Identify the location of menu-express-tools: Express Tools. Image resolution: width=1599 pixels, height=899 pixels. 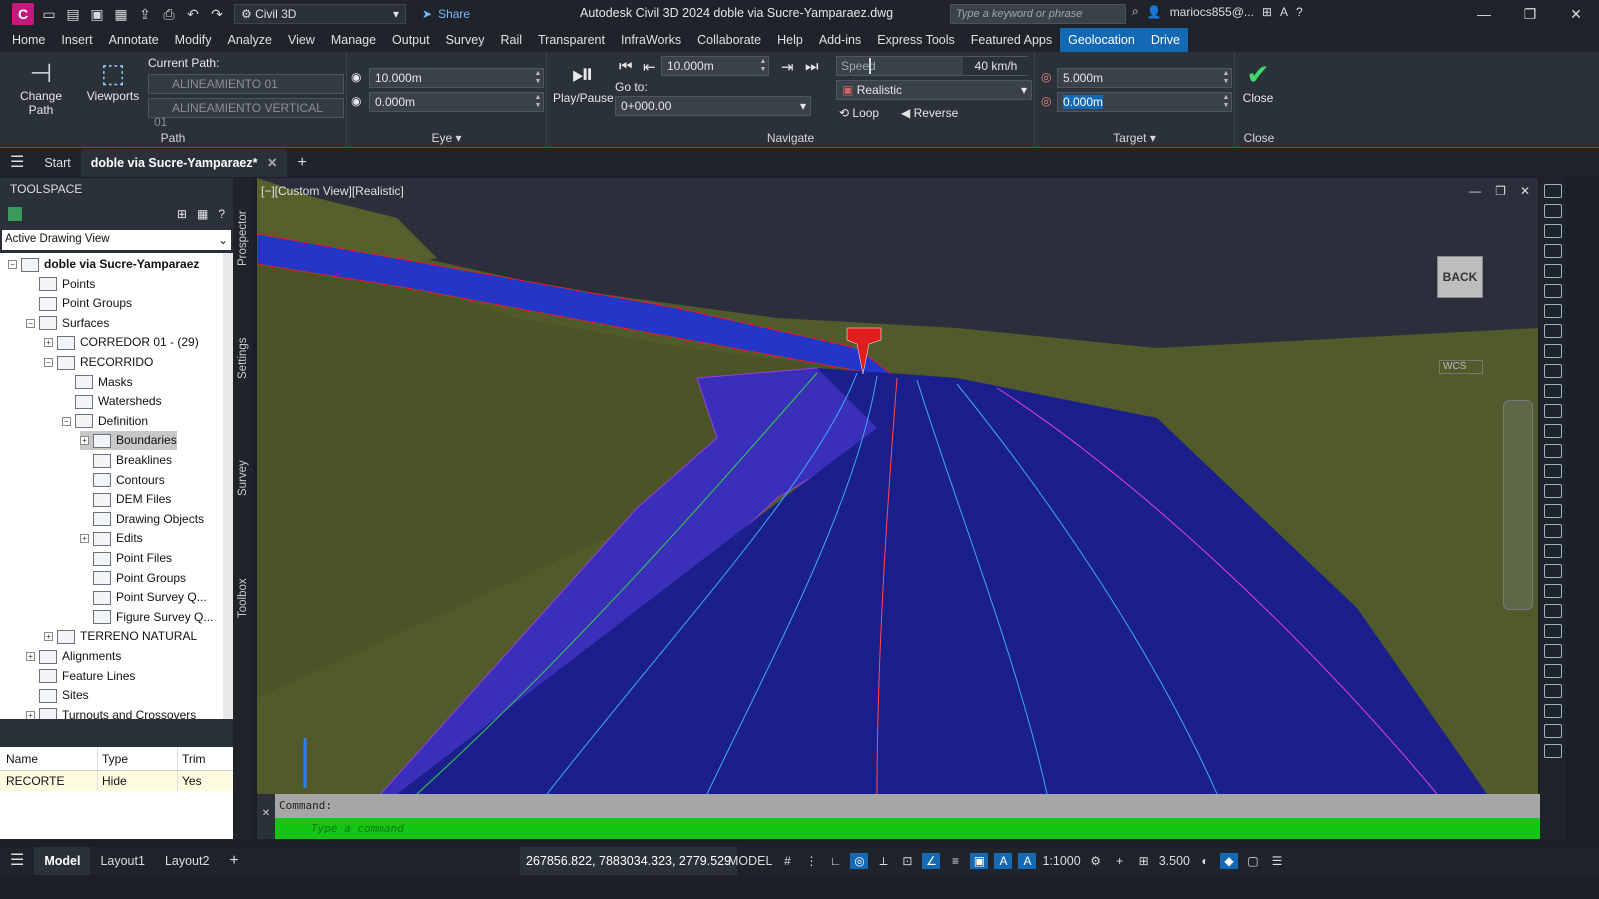
(916, 40).